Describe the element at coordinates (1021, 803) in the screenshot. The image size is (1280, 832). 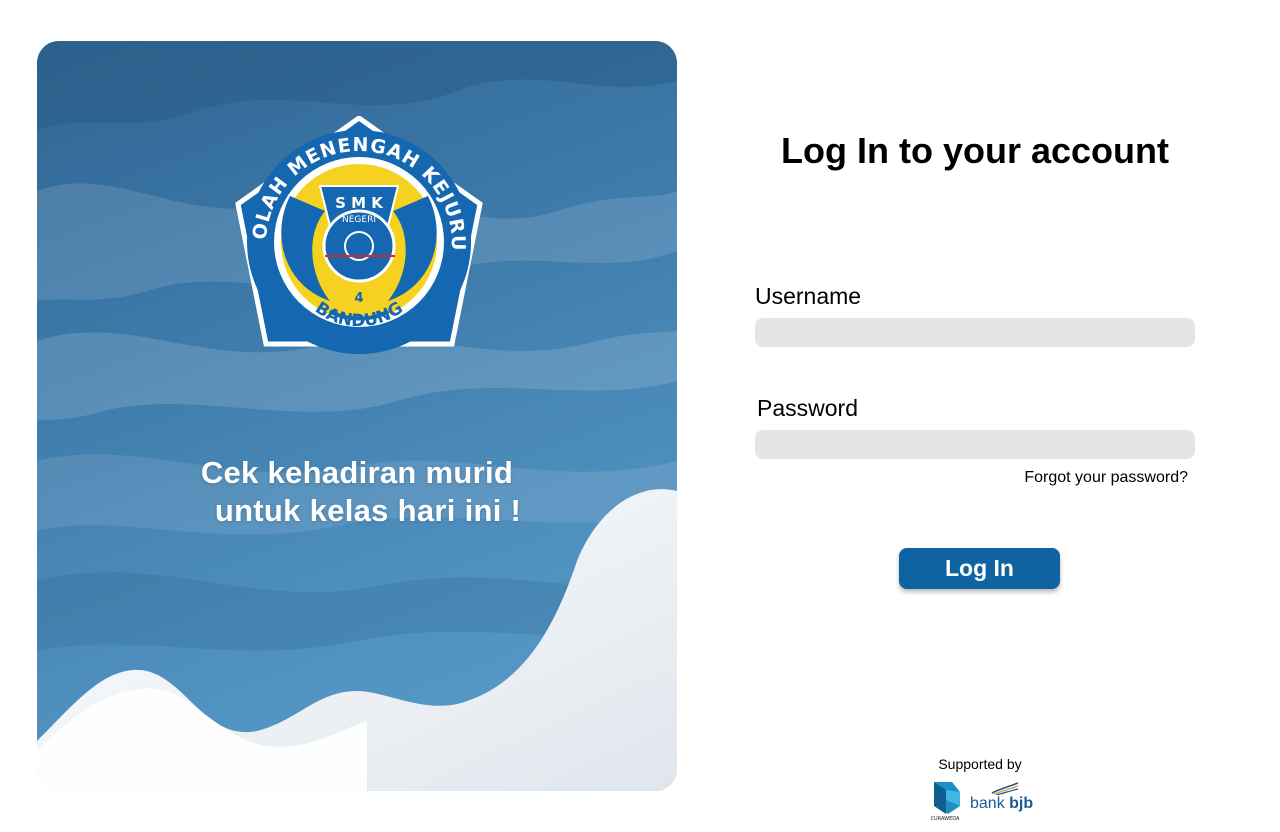
I see `bjb-suffix: bjb` at that location.